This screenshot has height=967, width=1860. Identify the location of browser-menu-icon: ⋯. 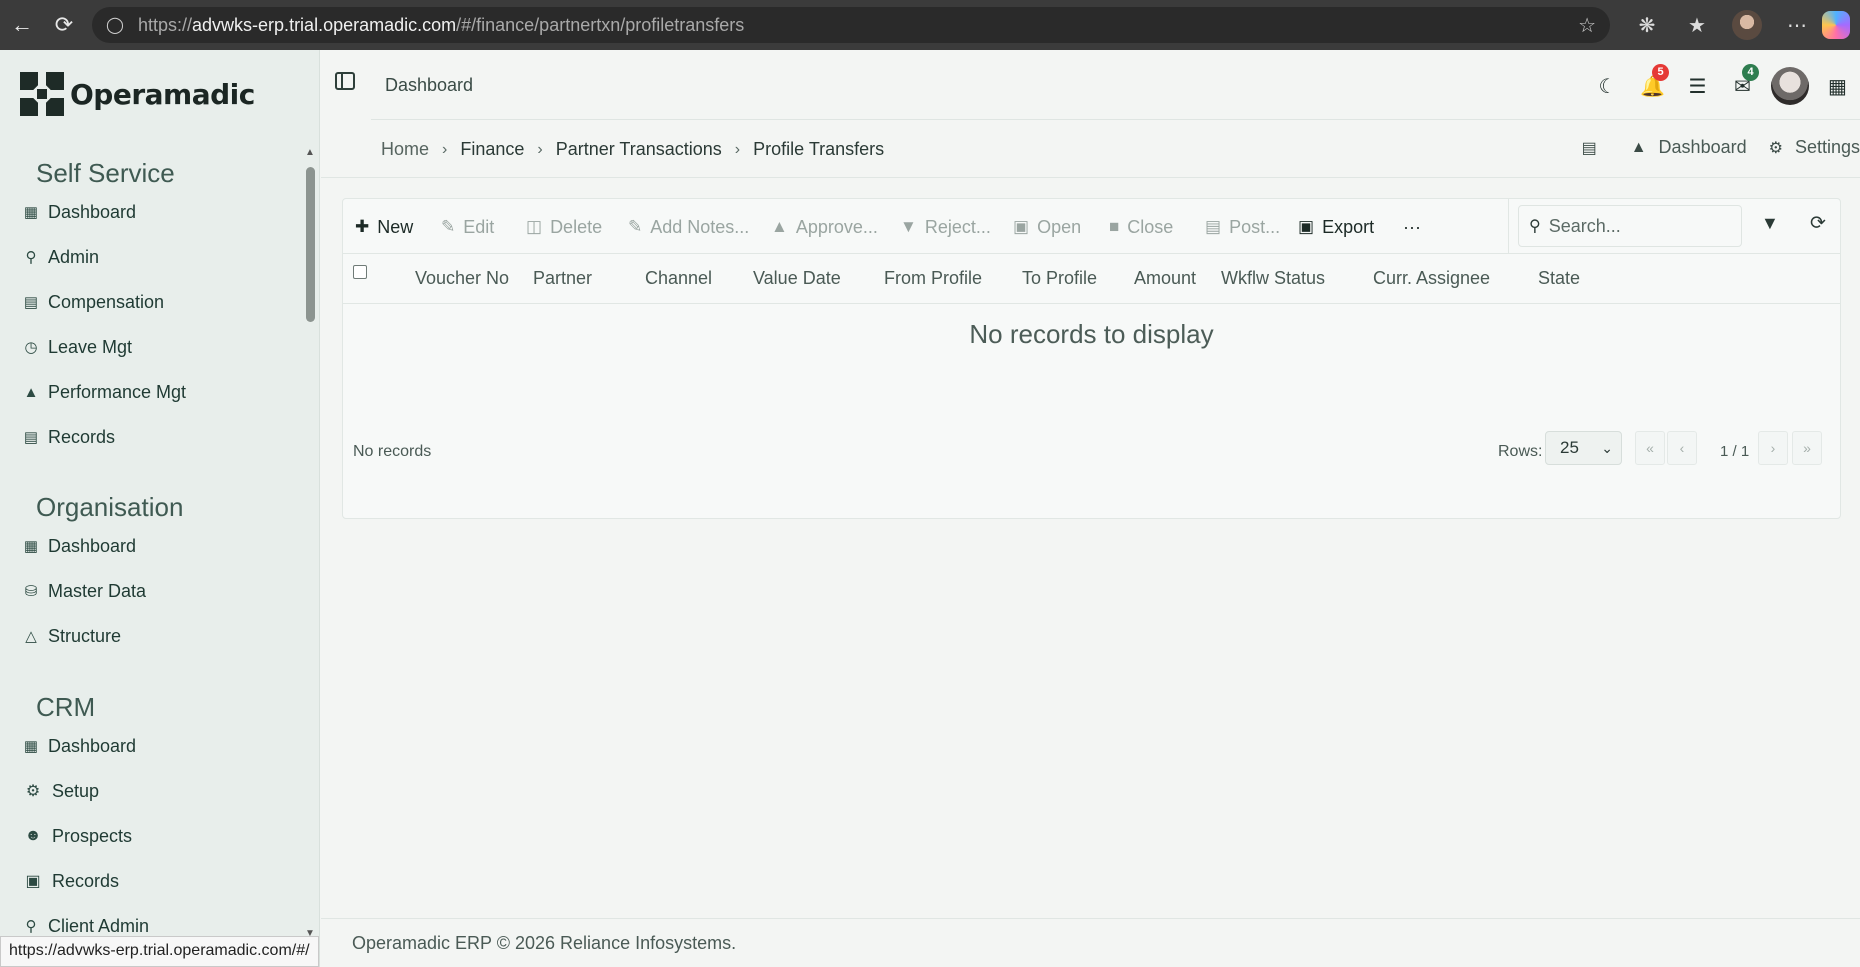
(1797, 25).